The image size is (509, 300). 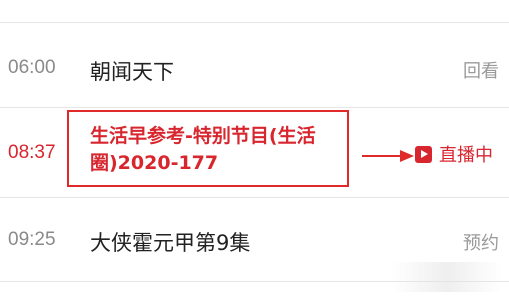 What do you see at coordinates (132, 72) in the screenshot?
I see `program-title: 朝闻天下` at bounding box center [132, 72].